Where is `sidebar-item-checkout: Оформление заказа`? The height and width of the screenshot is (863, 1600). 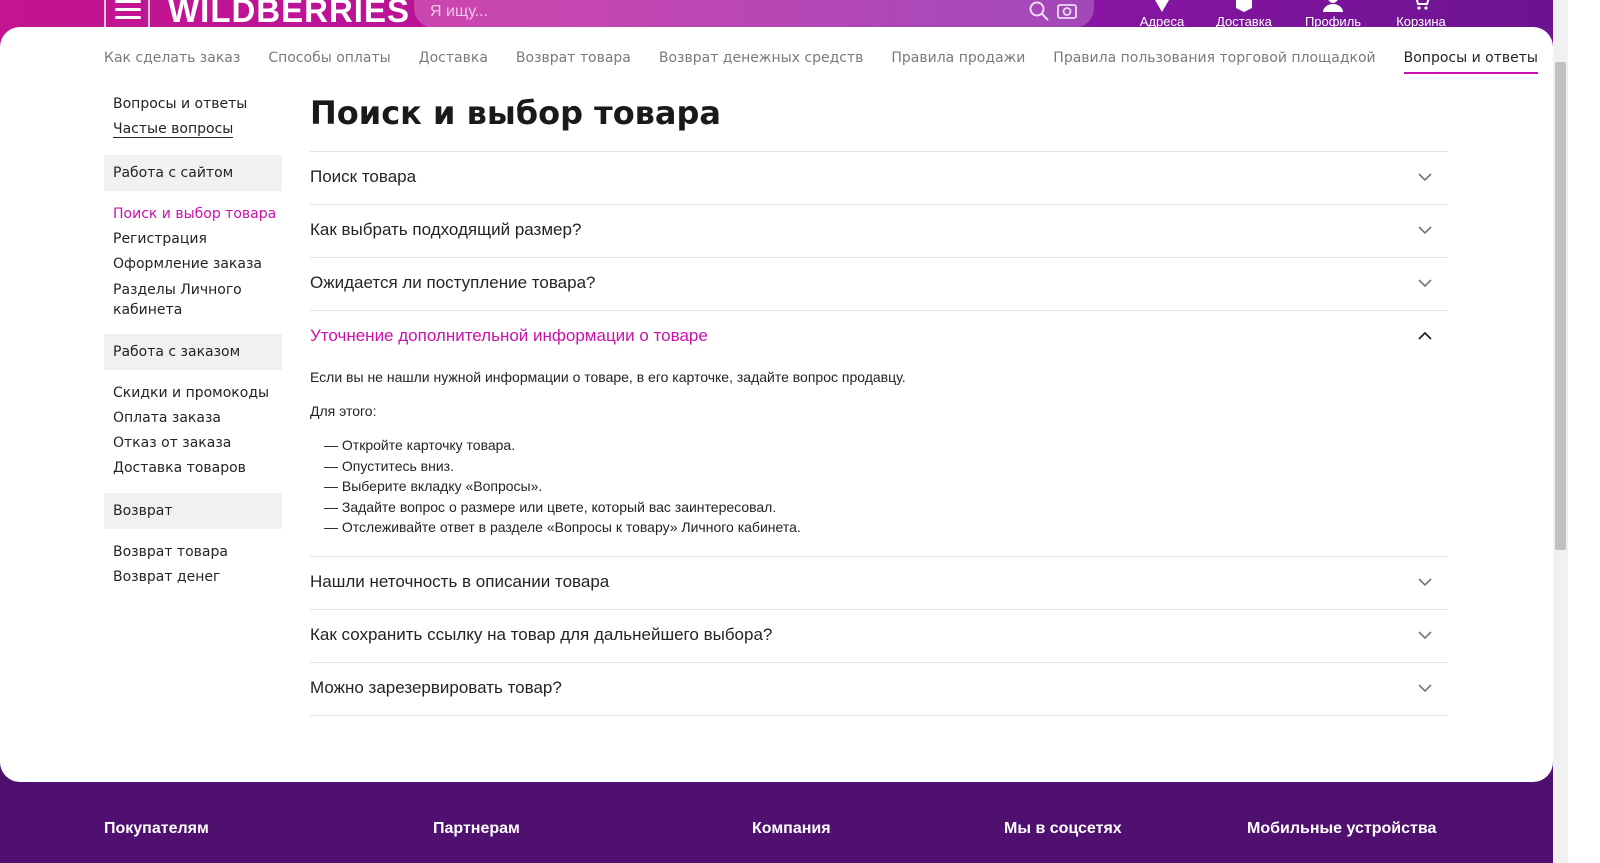
sidebar-item-checkout: Оформление заказа is located at coordinates (193, 264).